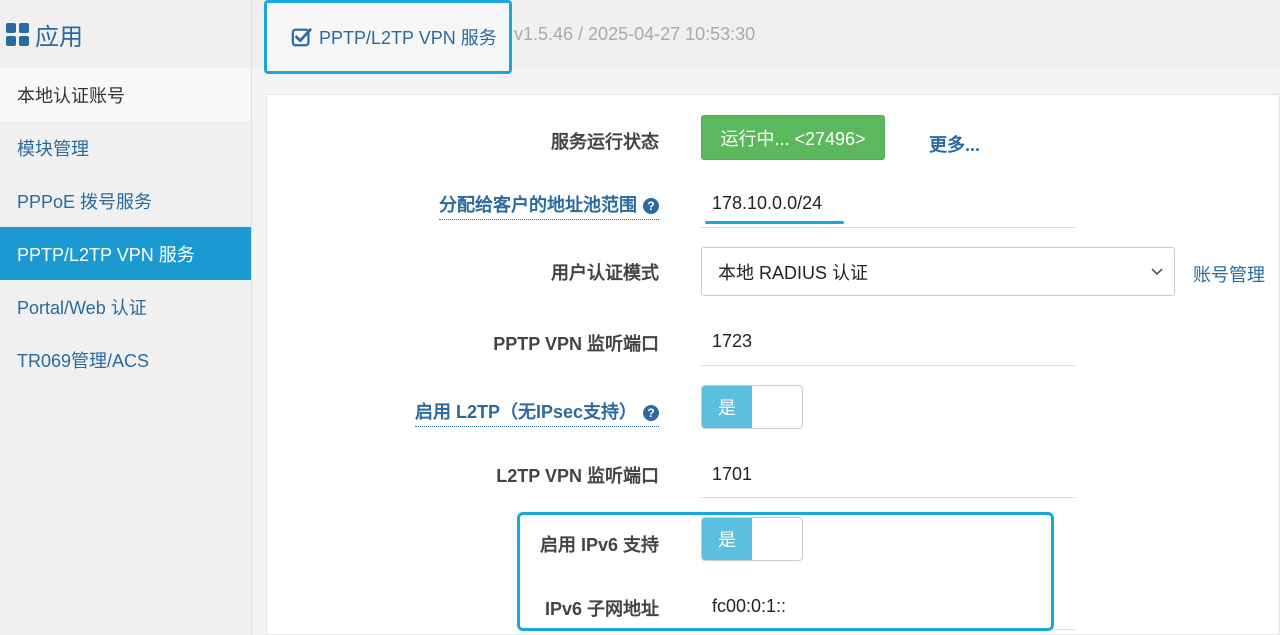 Image resolution: width=1280 pixels, height=635 pixels. I want to click on address-pool-label-text: 分配给客户的地址池范围, so click(538, 205).